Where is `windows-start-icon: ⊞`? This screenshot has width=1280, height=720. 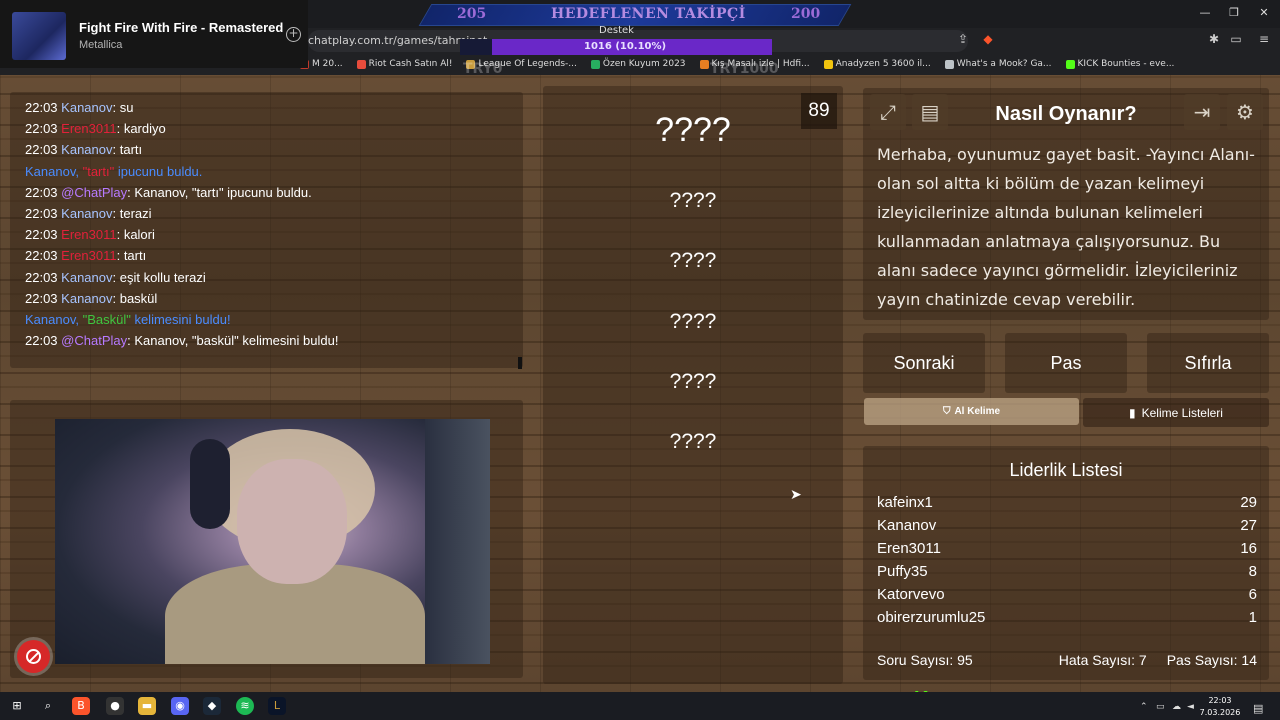 windows-start-icon: ⊞ is located at coordinates (17, 706).